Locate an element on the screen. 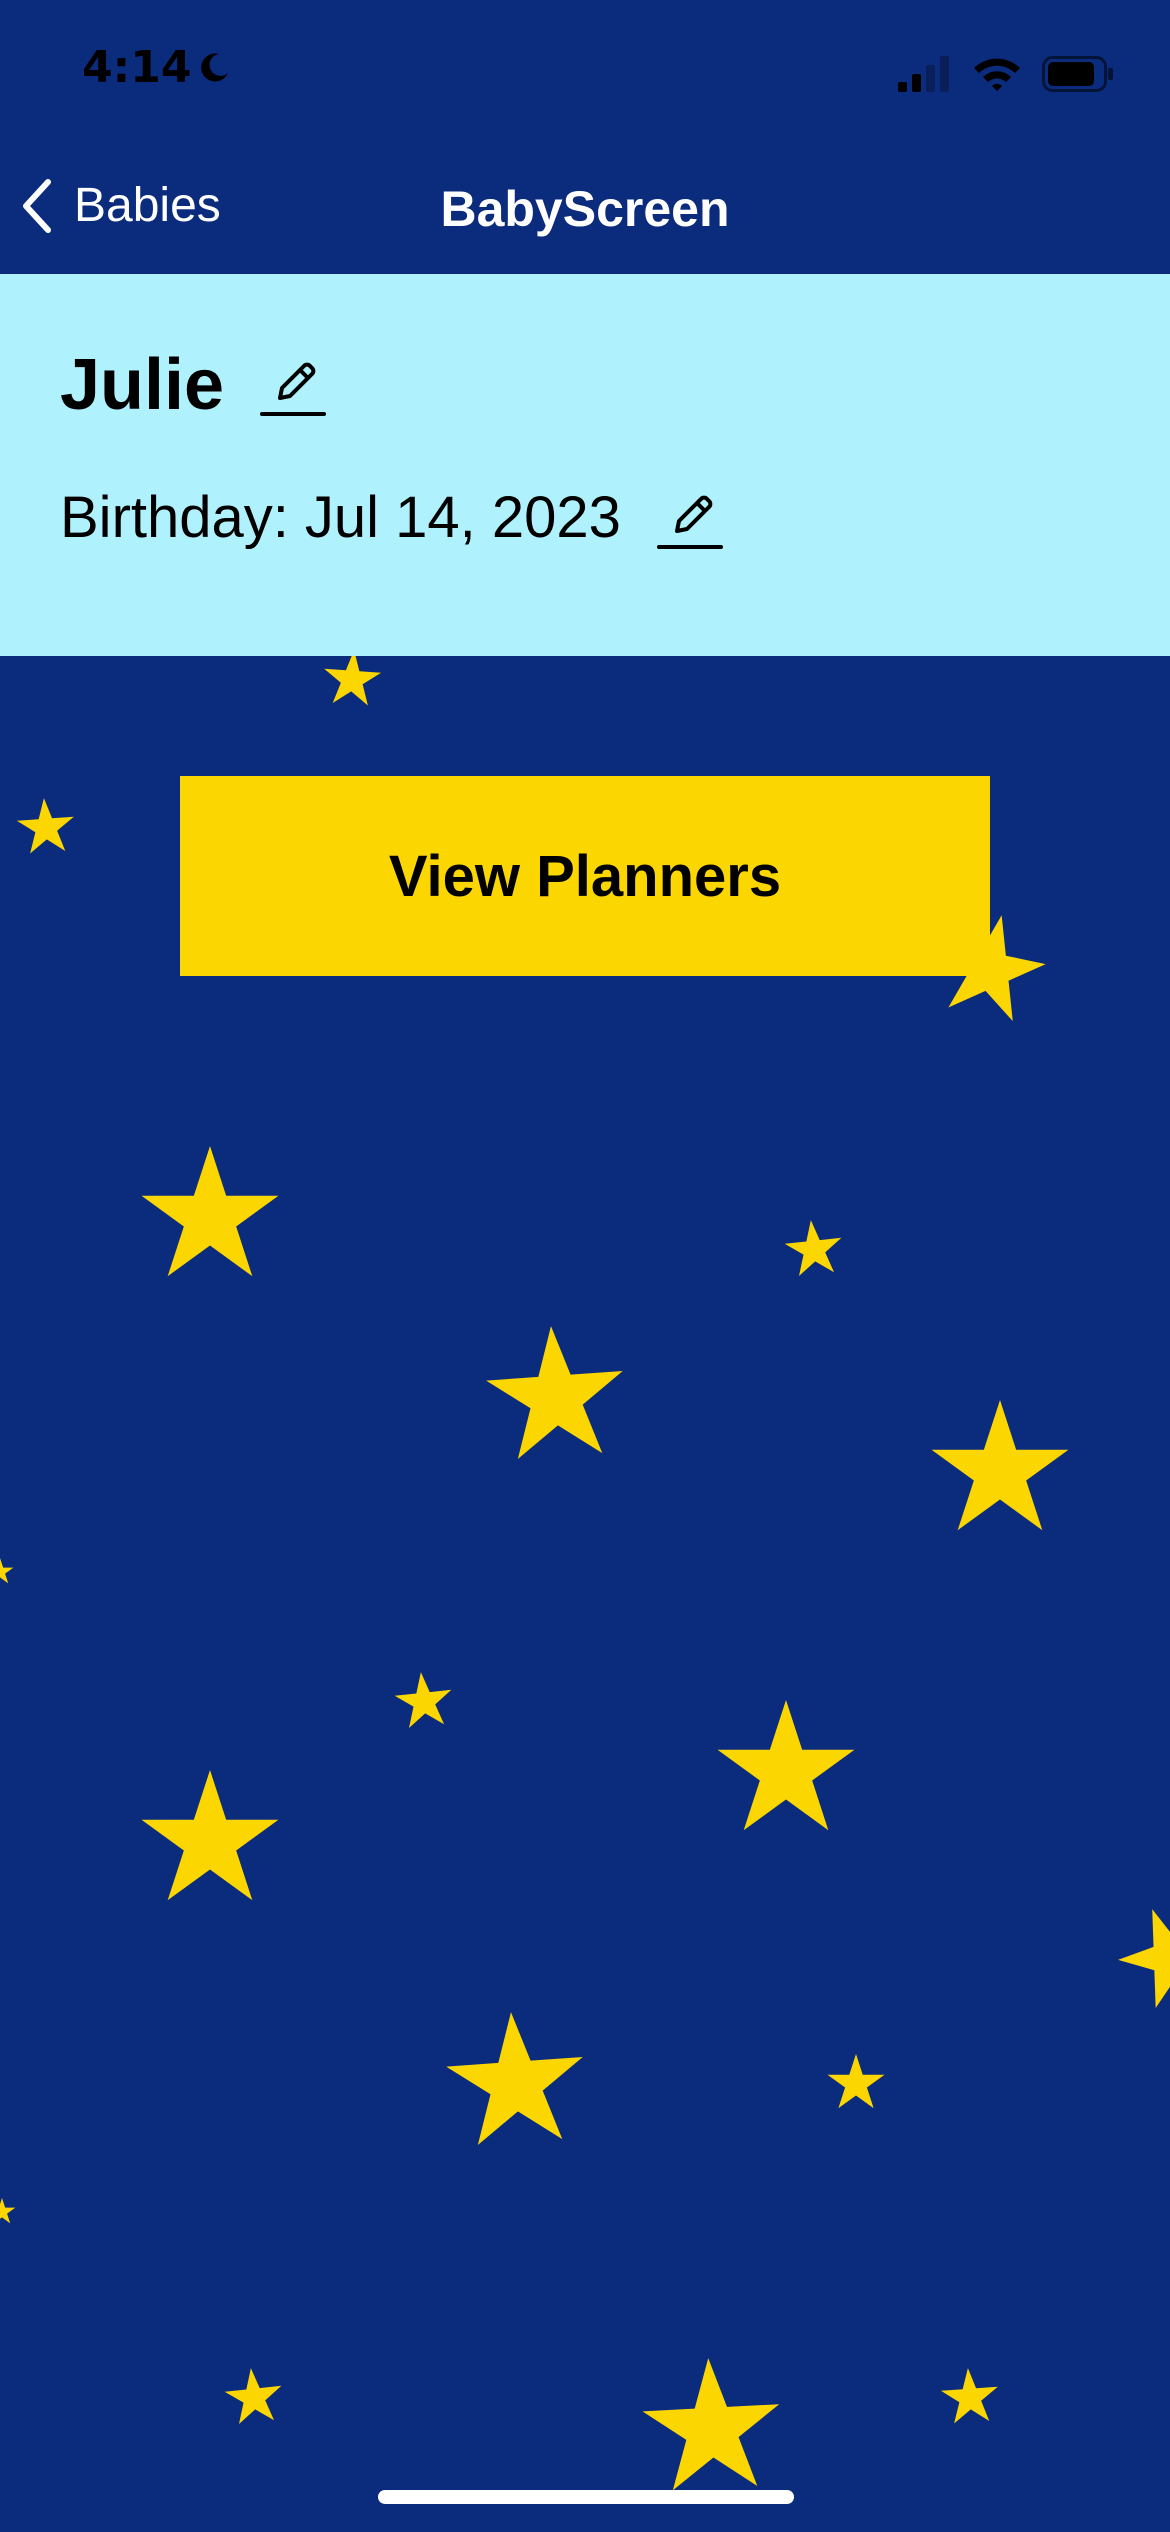  clock-time: 4:14 is located at coordinates (137, 67).